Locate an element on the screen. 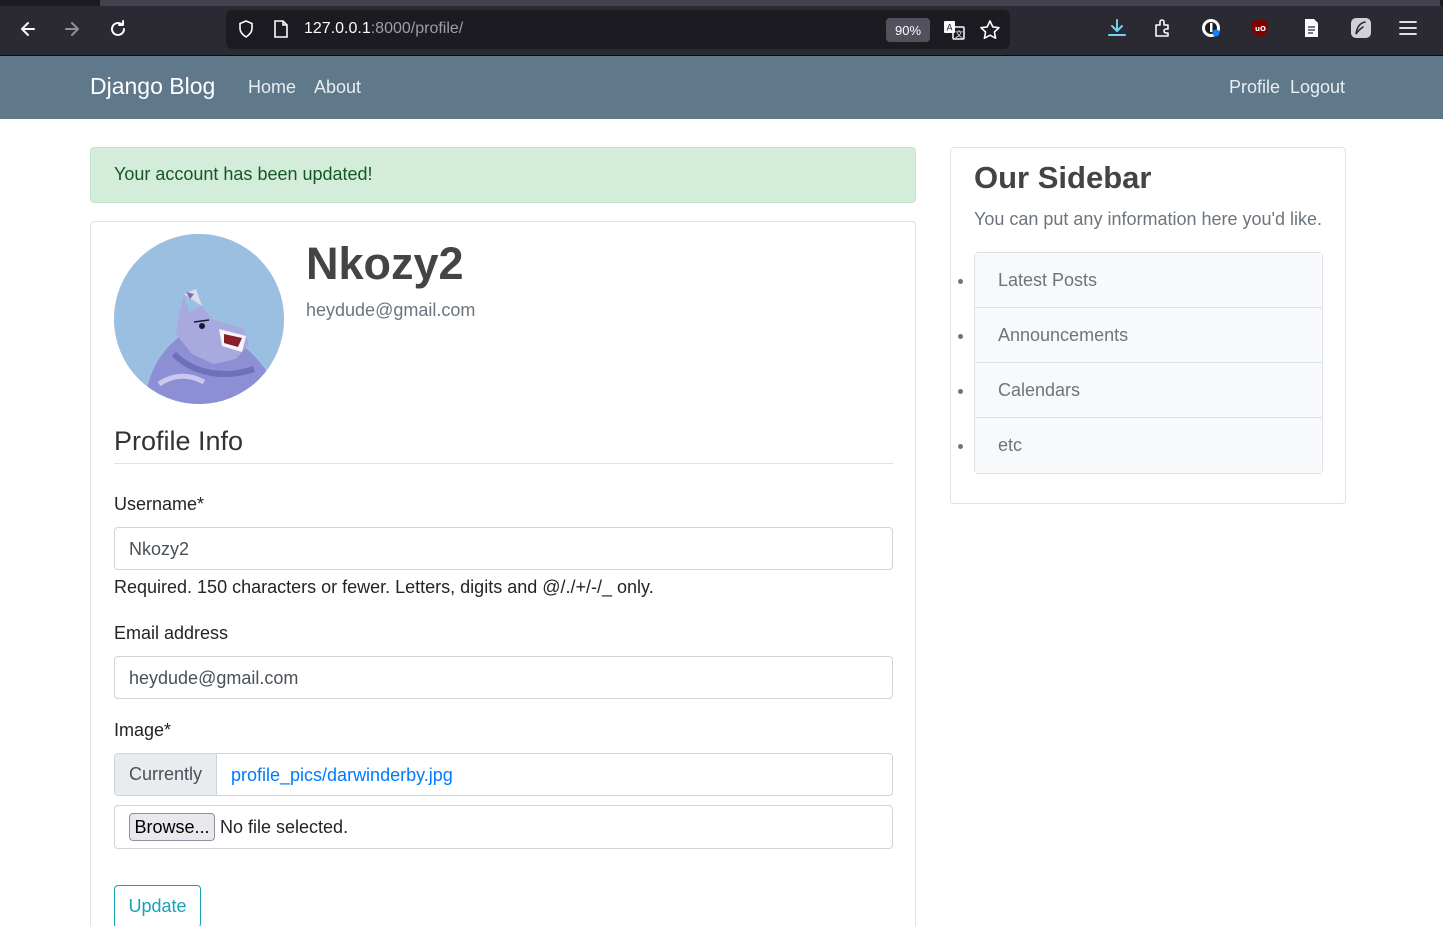 This screenshot has height=926, width=1443. translate-icon: A文 is located at coordinates (954, 30).